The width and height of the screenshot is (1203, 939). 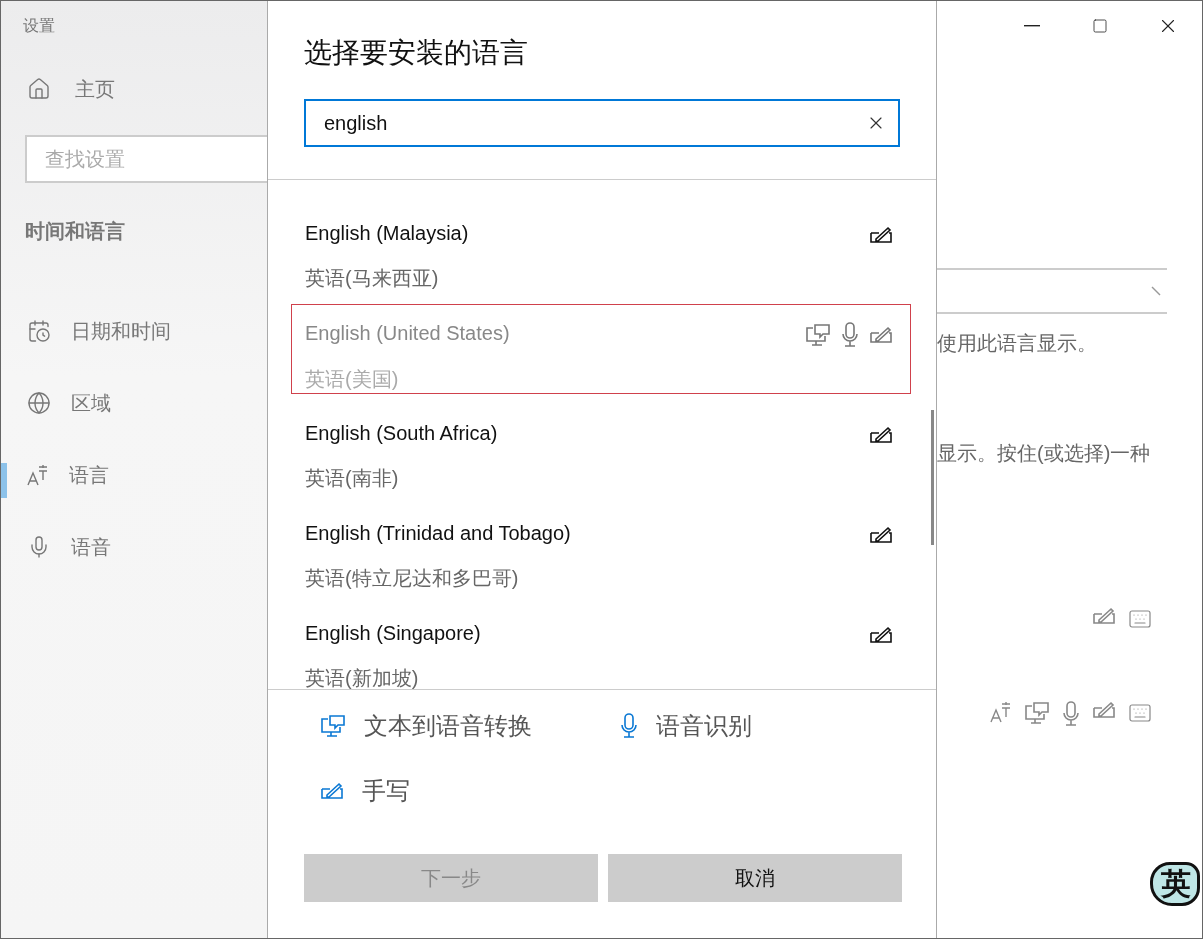 I want to click on search-input: 查找设置, so click(x=145, y=159).